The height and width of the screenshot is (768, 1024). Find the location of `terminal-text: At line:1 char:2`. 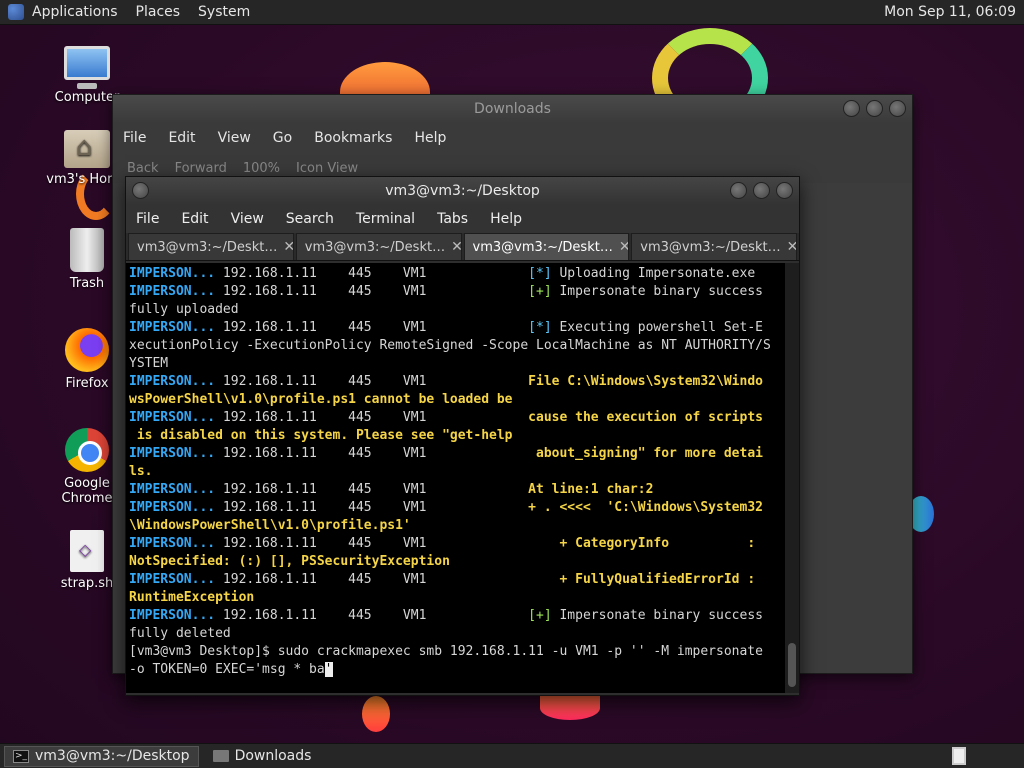

terminal-text: At line:1 char:2 is located at coordinates (591, 489).